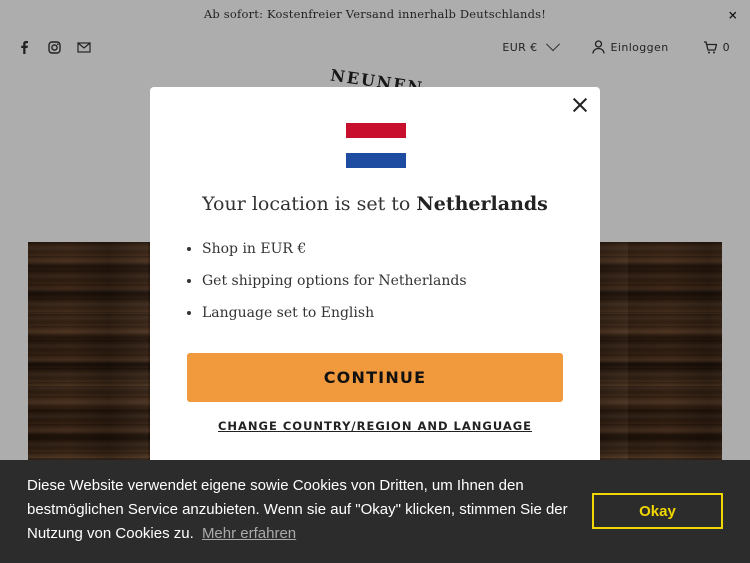  Describe the element at coordinates (657, 511) in the screenshot. I see `okay-button: Okay` at that location.